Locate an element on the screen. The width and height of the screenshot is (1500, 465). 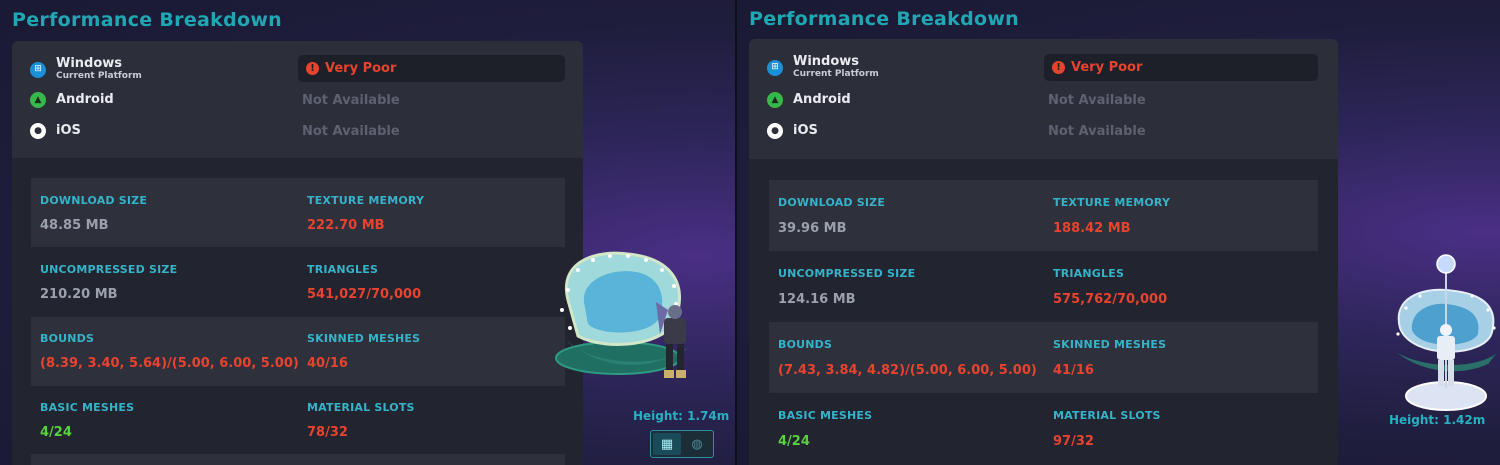
stat-value: 575,762/70,000 is located at coordinates (1110, 299).